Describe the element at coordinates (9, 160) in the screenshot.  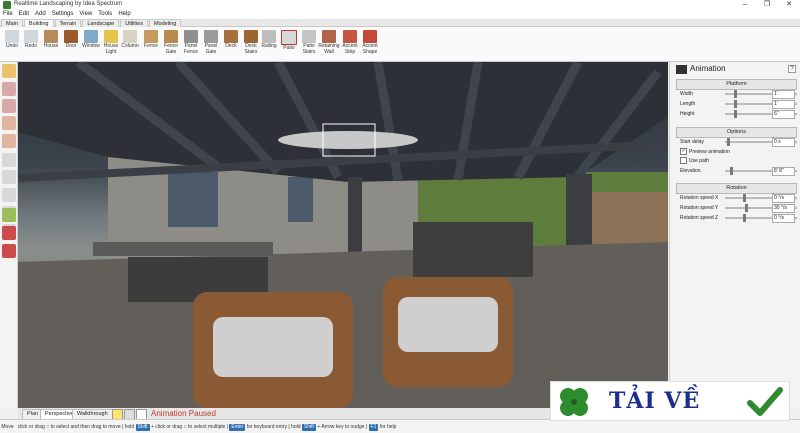
I see `pan-hand-icon` at that location.